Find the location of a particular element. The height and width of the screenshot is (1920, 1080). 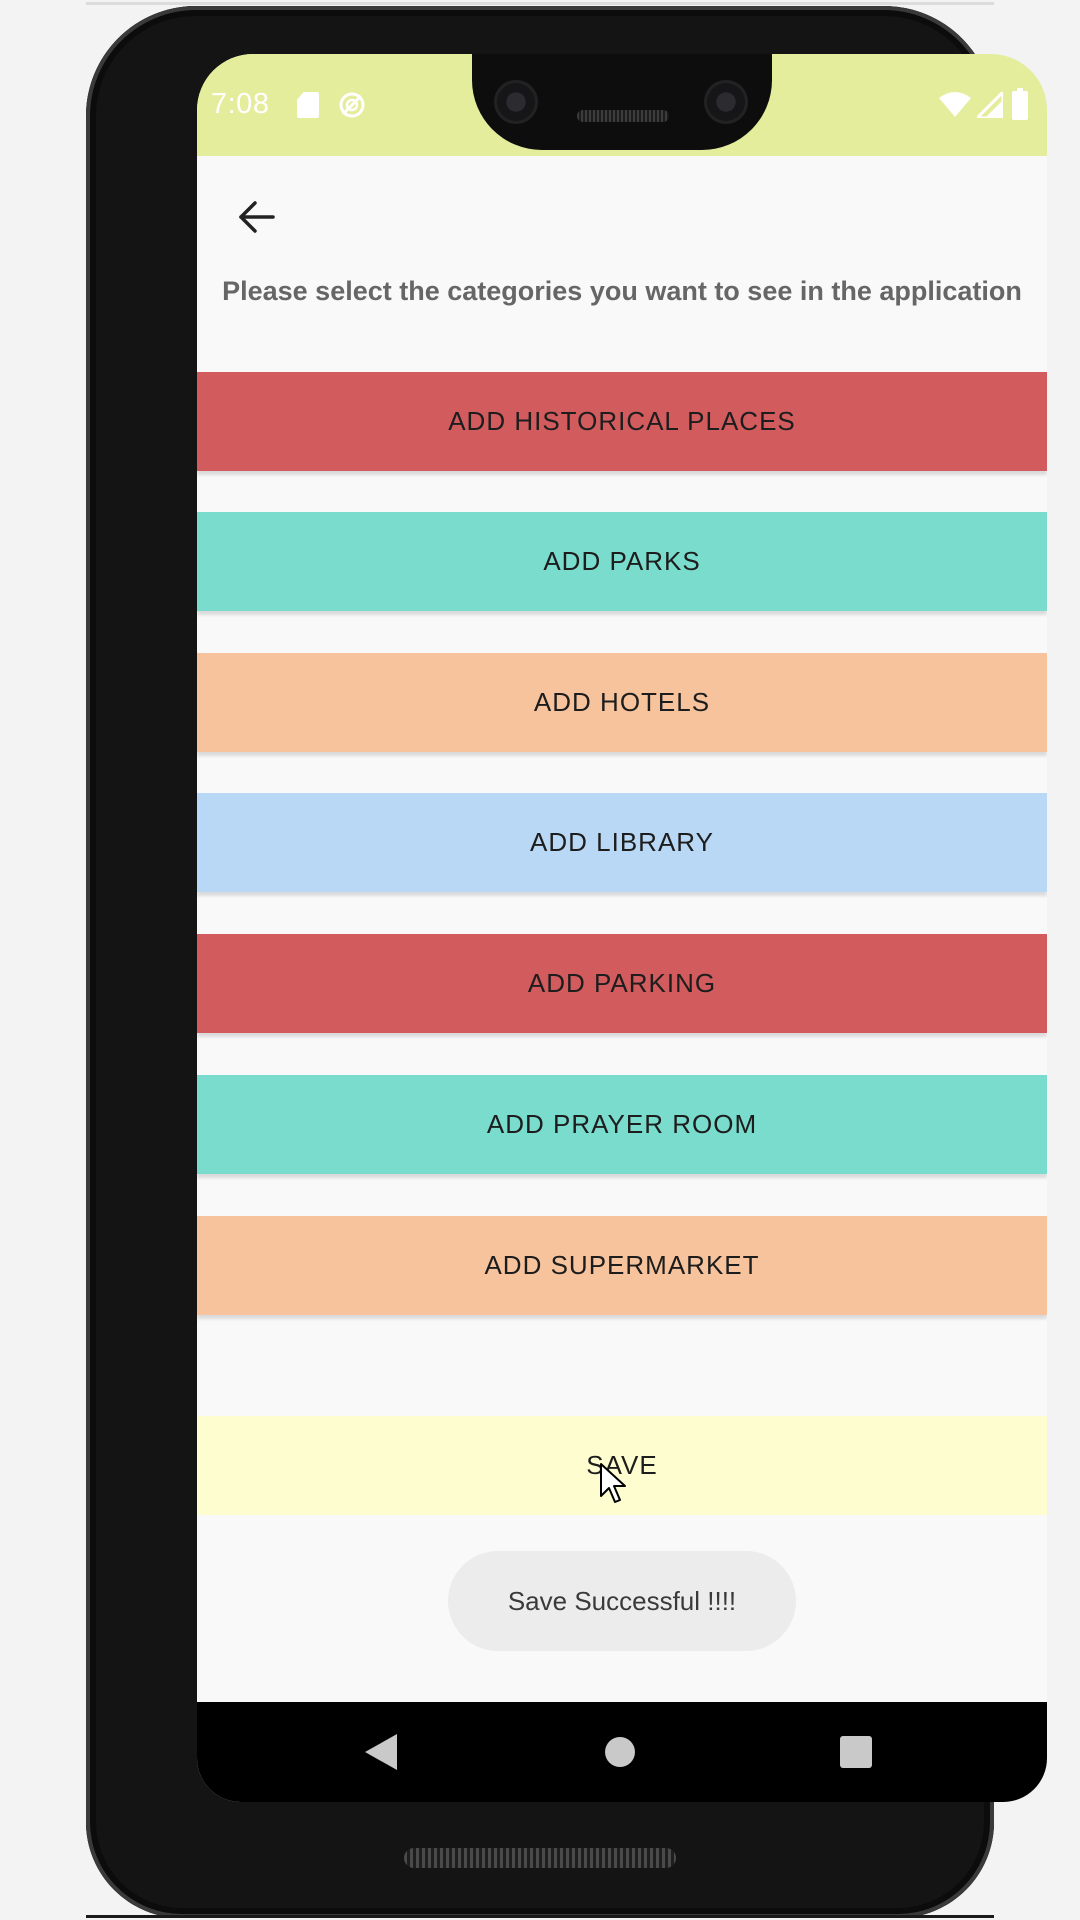

add-library-button: ADD LIBRARY is located at coordinates (622, 842).